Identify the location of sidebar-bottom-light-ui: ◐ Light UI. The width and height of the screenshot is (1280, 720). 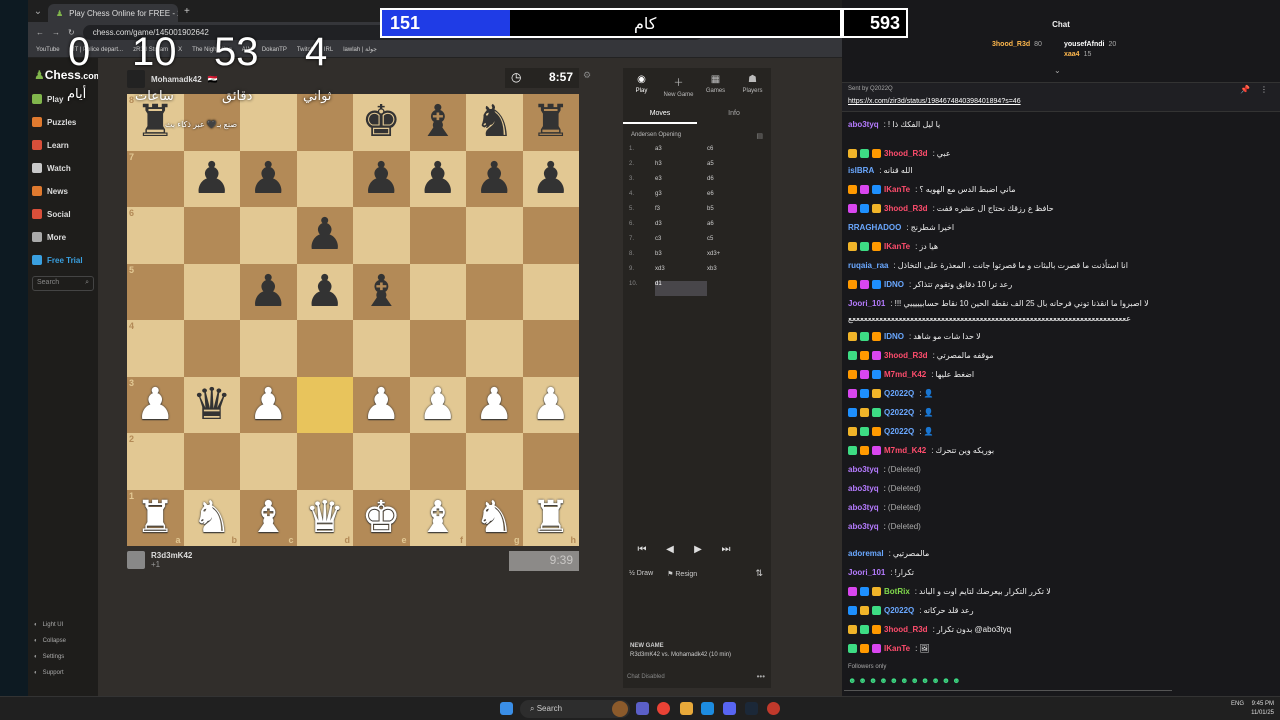
(48, 625).